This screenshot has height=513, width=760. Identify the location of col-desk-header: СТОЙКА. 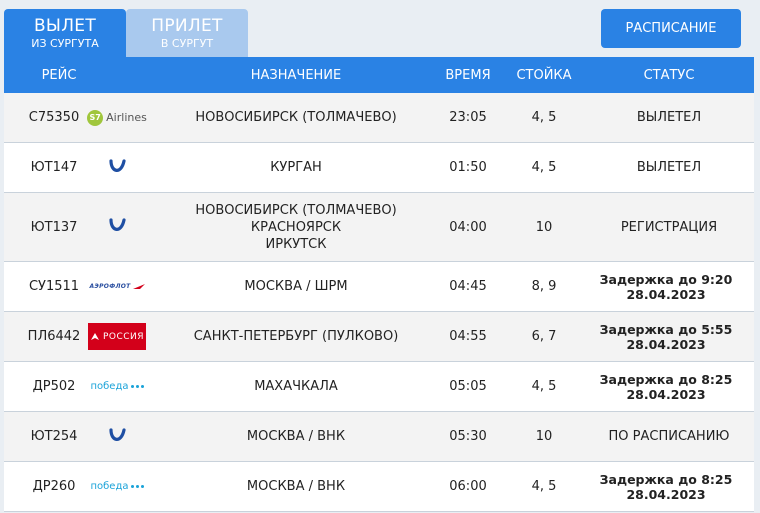
(544, 75).